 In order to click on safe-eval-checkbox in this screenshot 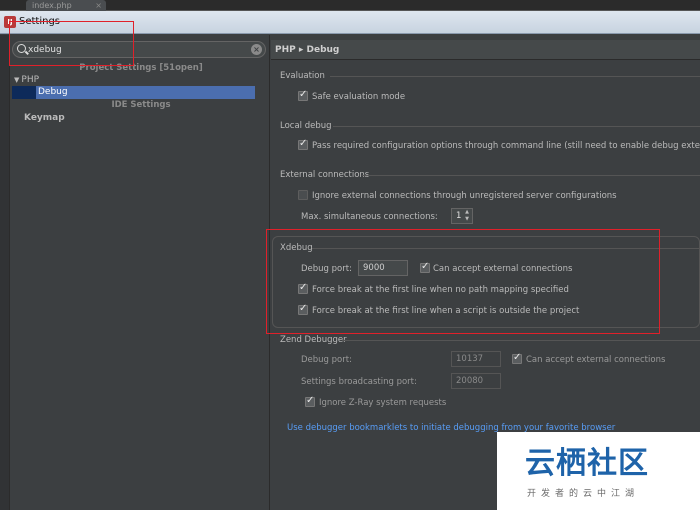, I will do `click(303, 95)`.